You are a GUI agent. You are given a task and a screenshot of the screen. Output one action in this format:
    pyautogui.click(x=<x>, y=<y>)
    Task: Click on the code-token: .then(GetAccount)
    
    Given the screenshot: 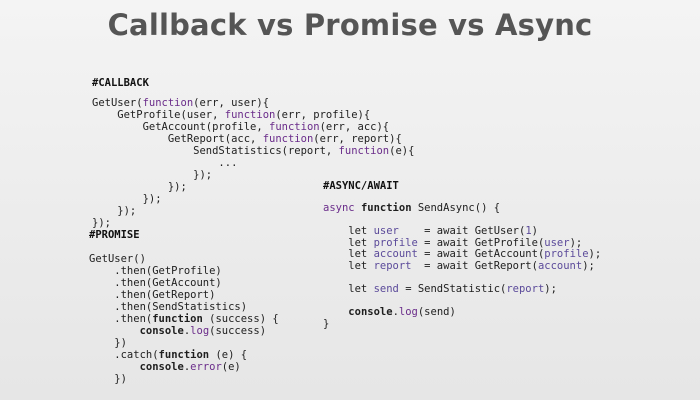 What is the action you would take?
    pyautogui.click(x=155, y=283)
    